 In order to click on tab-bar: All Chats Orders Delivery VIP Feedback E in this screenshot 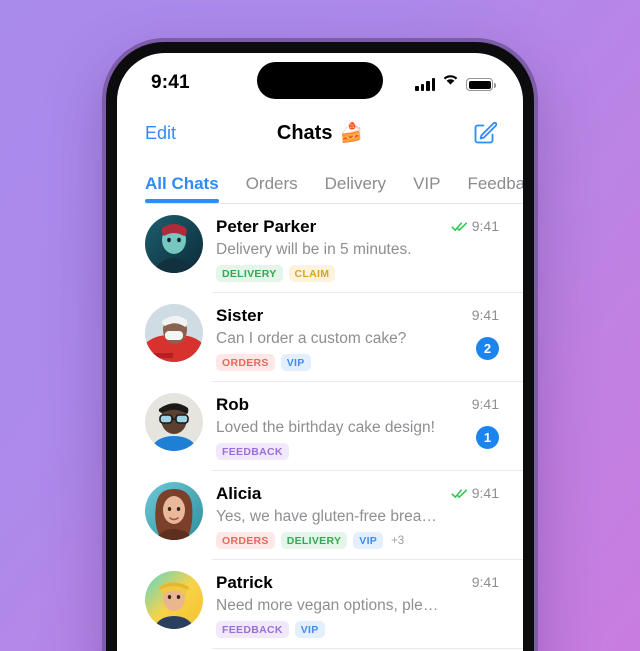, I will do `click(320, 181)`.